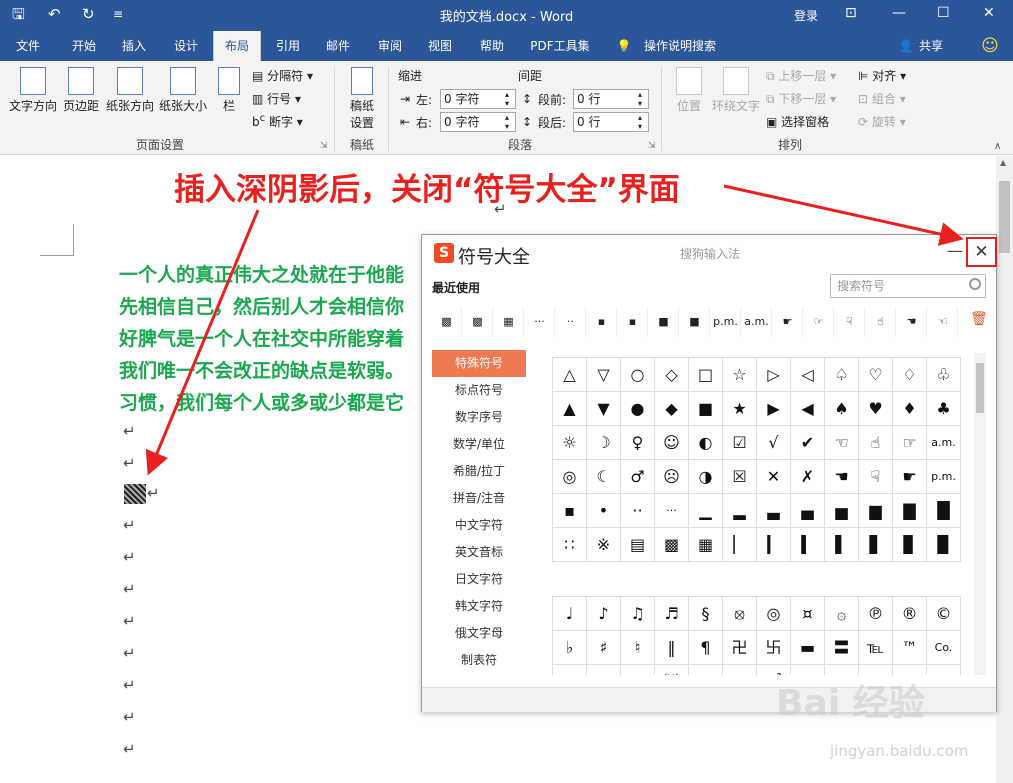 Image resolution: width=1013 pixels, height=783 pixels. I want to click on symbol-cell: ☟, so click(876, 477).